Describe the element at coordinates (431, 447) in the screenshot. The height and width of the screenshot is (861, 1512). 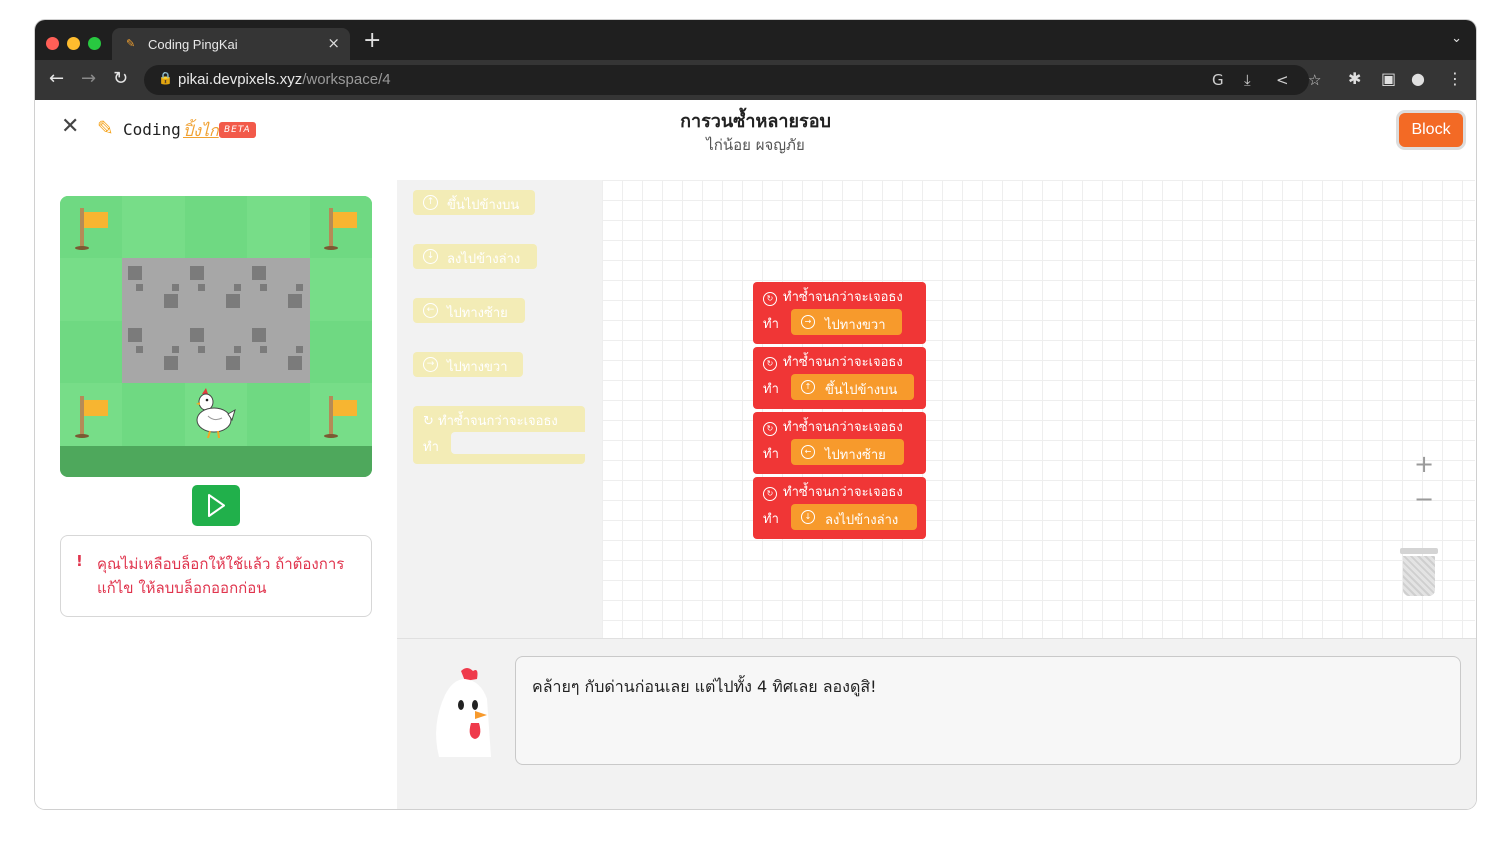
I see `toolbox-do-label: ทำ` at that location.